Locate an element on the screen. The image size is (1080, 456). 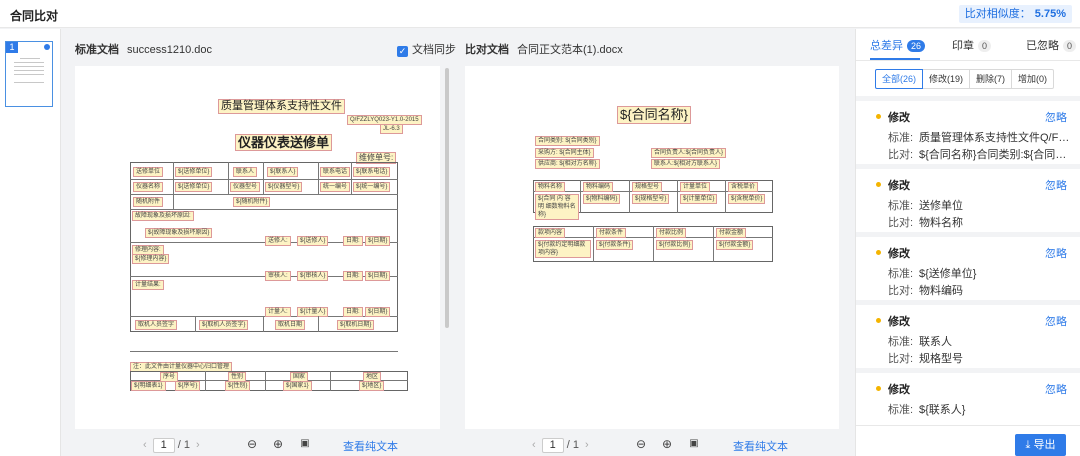
diff-item: 修改 忽略 标准: ${送修单位} 比对: 物料编码 is located at coordinates (968, 268).